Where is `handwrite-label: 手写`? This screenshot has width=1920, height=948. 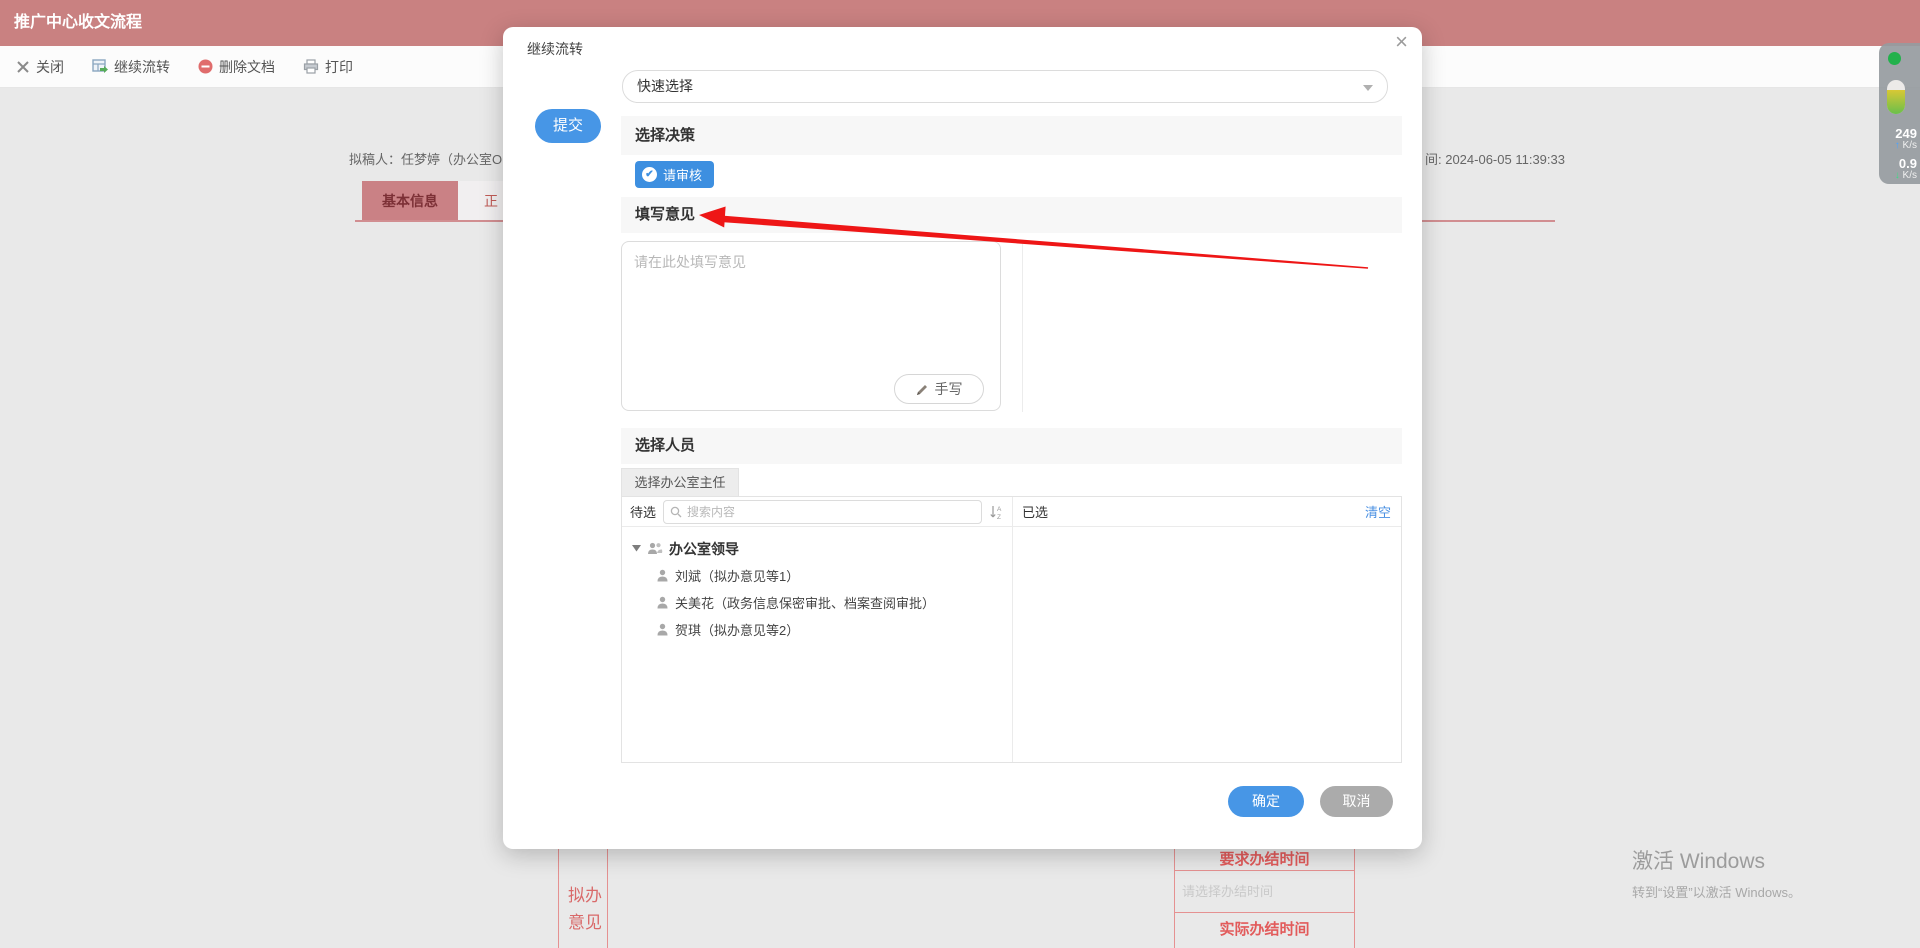
handwrite-label: 手写 is located at coordinates (948, 389).